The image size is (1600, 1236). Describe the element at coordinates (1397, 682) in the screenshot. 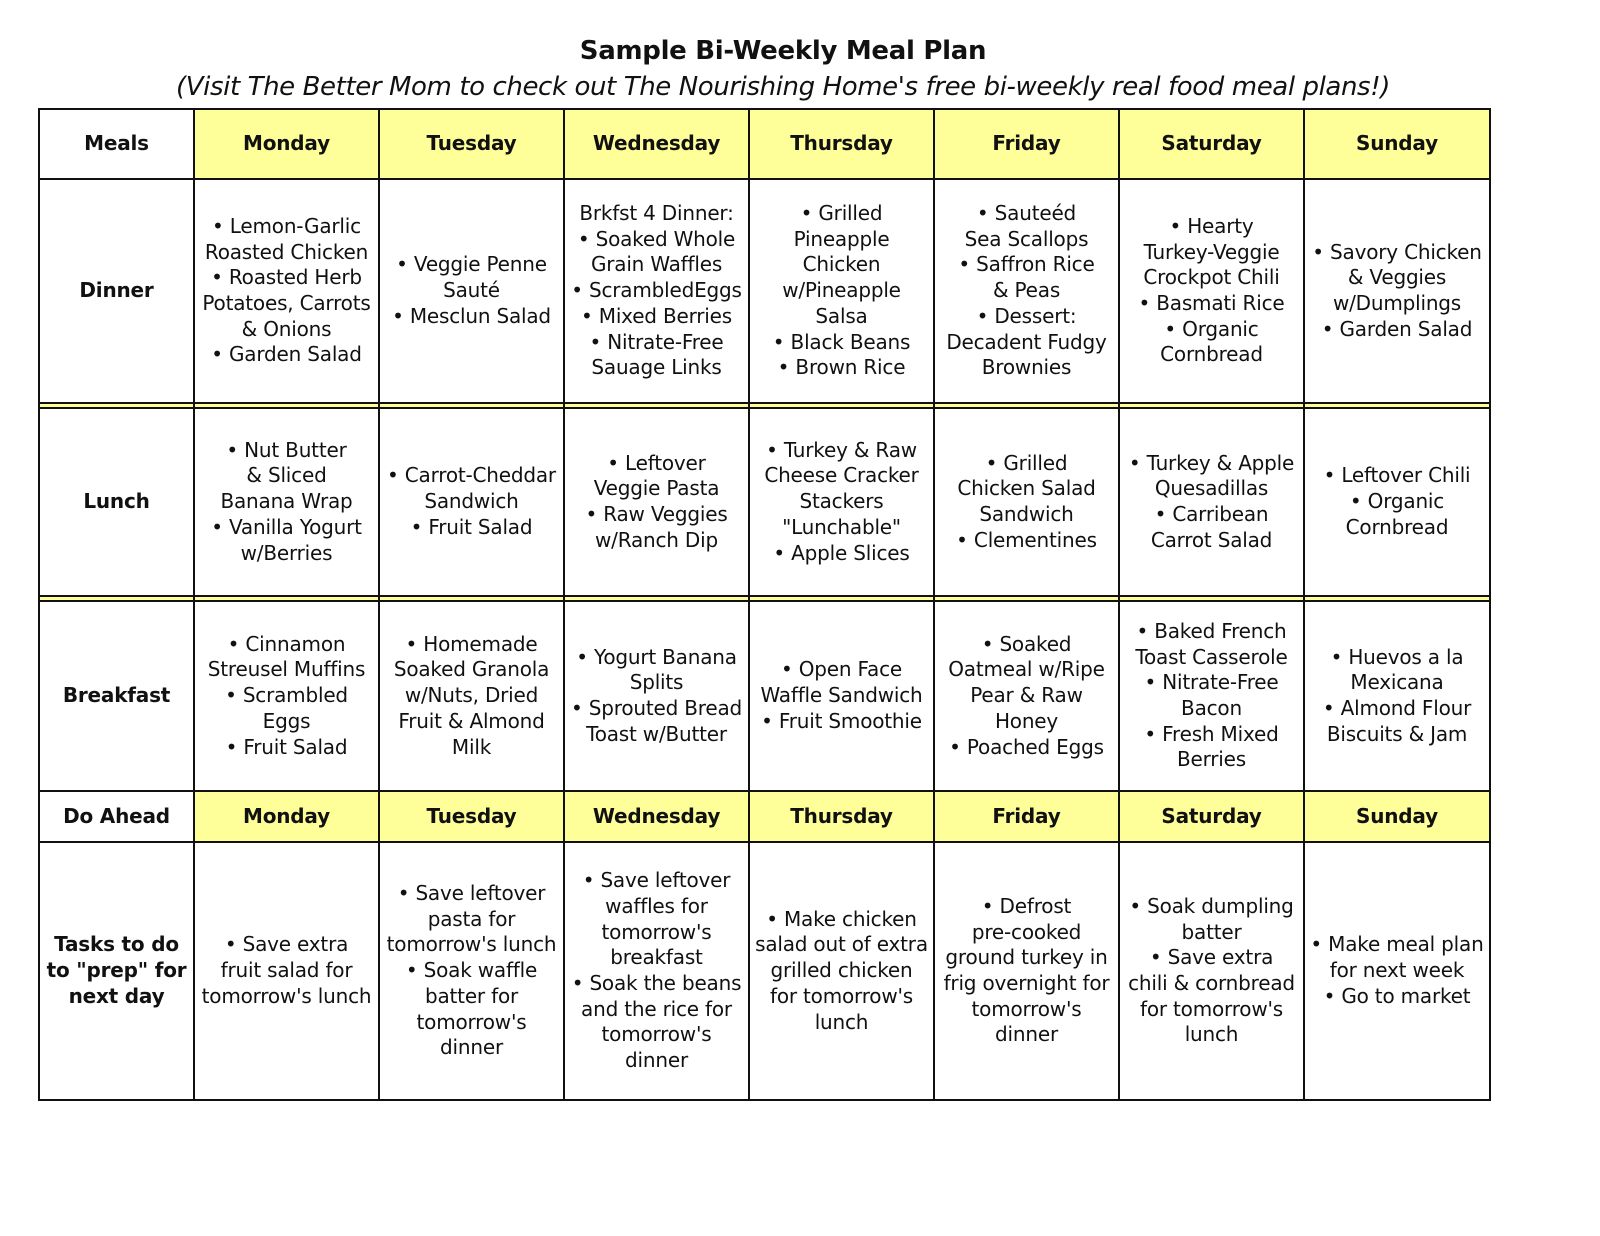

I see `cell-text-line: Mexicana` at that location.